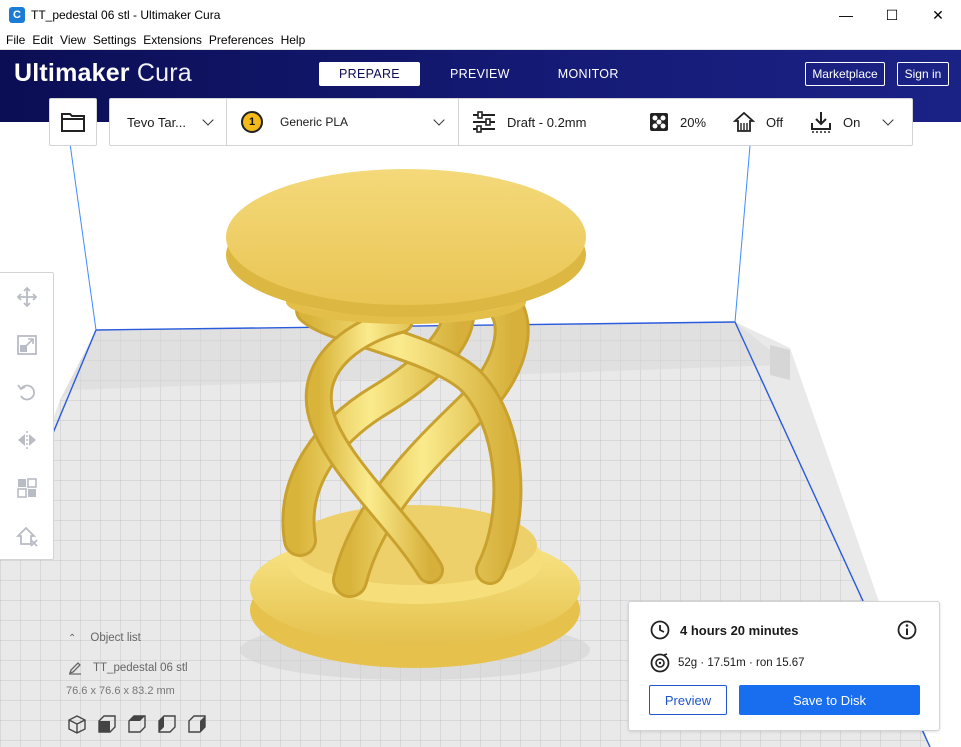  Describe the element at coordinates (688, 700) in the screenshot. I see `preview-button: Preview` at that location.